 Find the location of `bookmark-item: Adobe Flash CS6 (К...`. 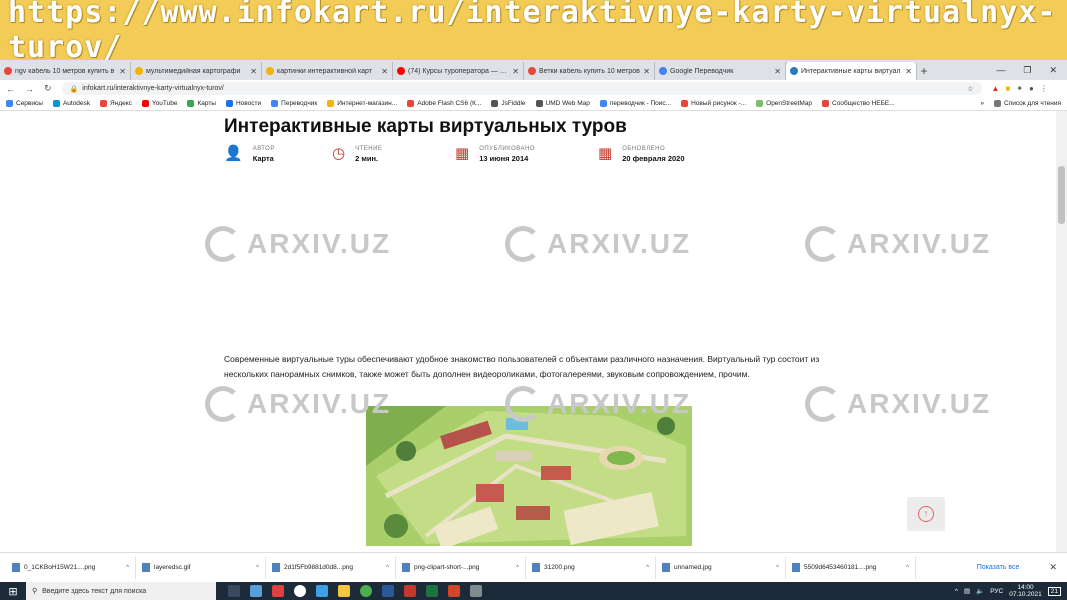

bookmark-item: Adobe Flash CS6 (К... is located at coordinates (444, 103).